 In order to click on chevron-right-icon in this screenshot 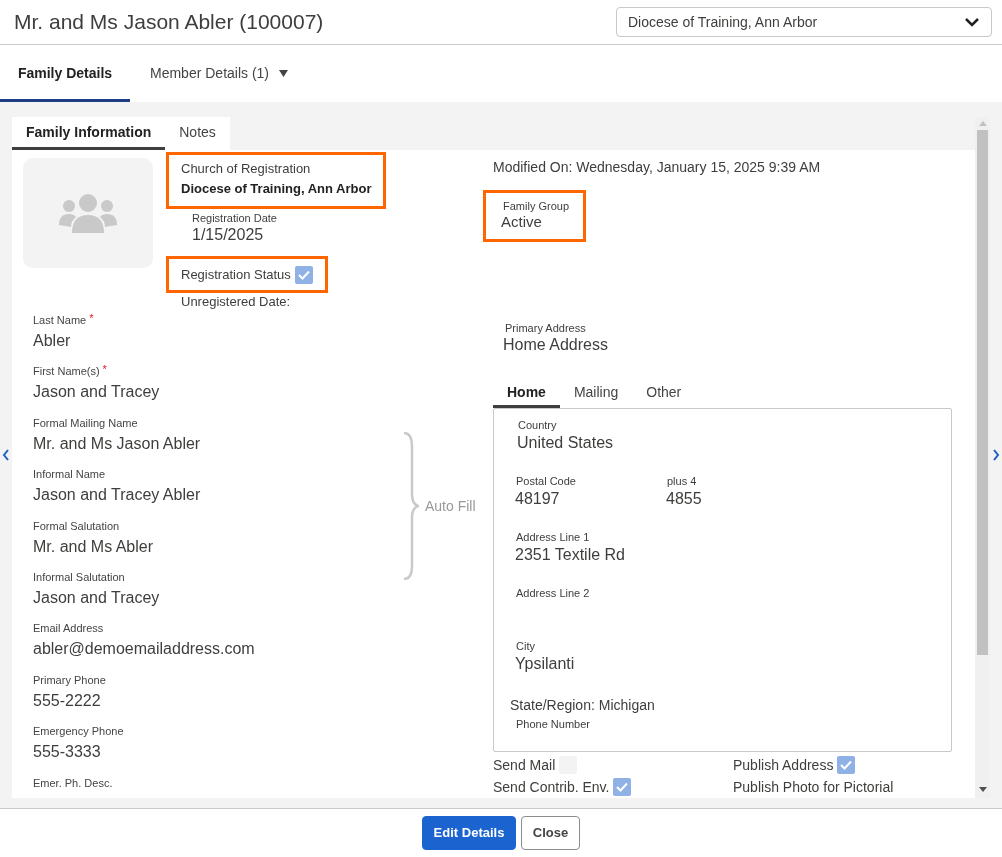, I will do `click(996, 455)`.